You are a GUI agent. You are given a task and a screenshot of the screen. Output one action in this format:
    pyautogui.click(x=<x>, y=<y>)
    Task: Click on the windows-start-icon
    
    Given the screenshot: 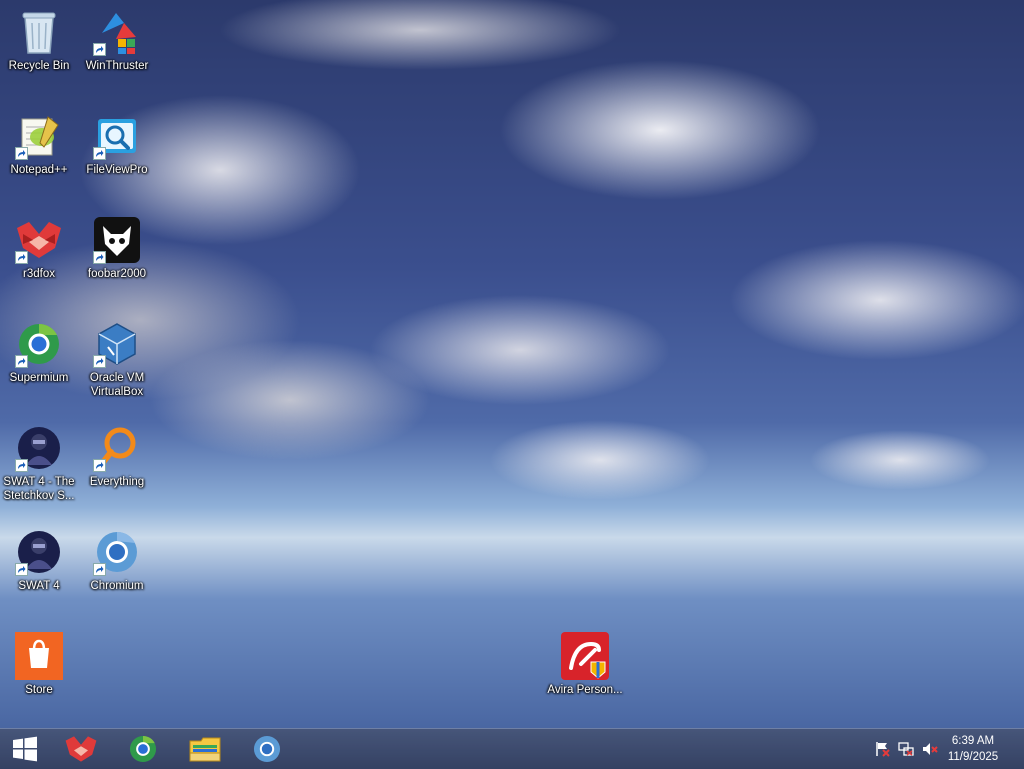 What is the action you would take?
    pyautogui.click(x=25, y=749)
    